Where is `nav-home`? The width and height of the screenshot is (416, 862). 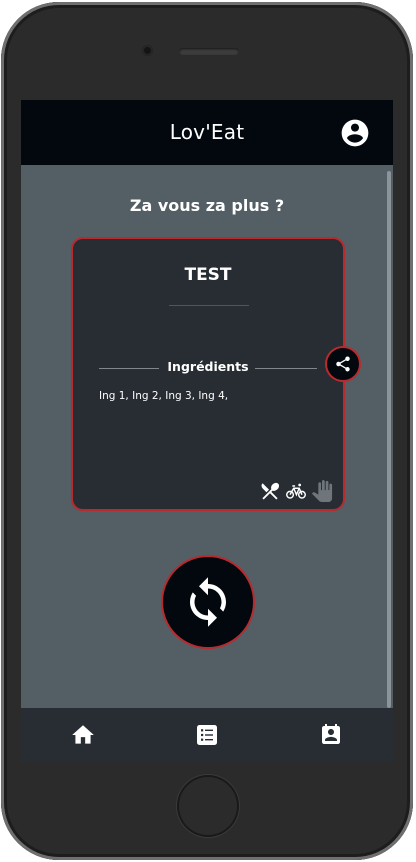 nav-home is located at coordinates (83, 735).